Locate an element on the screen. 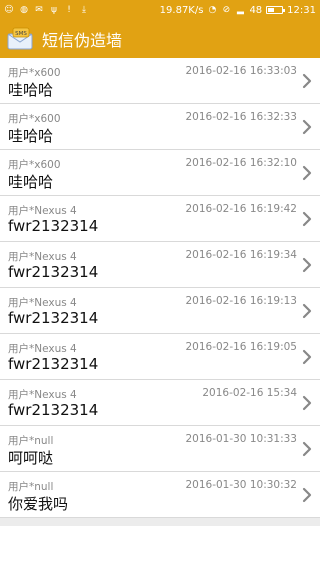 This screenshot has height=569, width=320. network-speed: 19.87K/s is located at coordinates (181, 10).